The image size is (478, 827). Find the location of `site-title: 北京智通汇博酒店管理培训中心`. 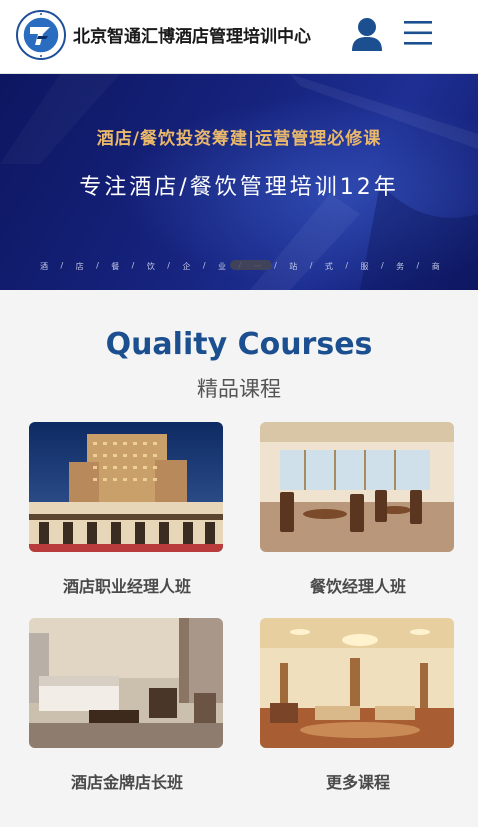

site-title: 北京智通汇博酒店管理培训中心 is located at coordinates (192, 37).